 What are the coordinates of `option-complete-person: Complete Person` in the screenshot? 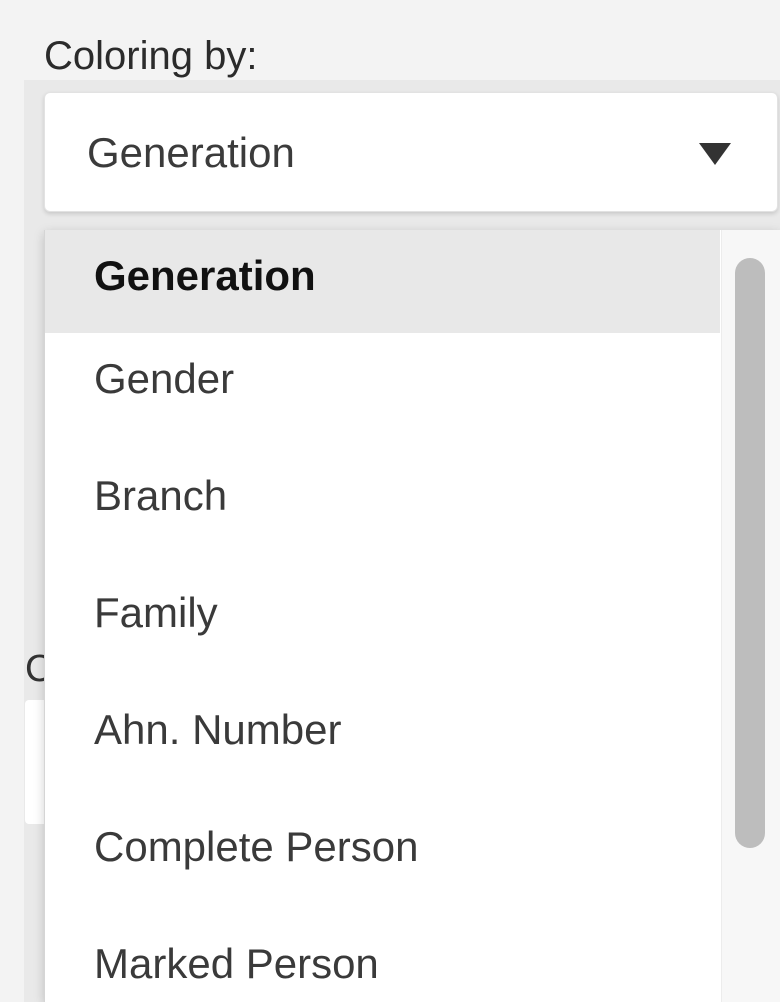 It's located at (382, 859).